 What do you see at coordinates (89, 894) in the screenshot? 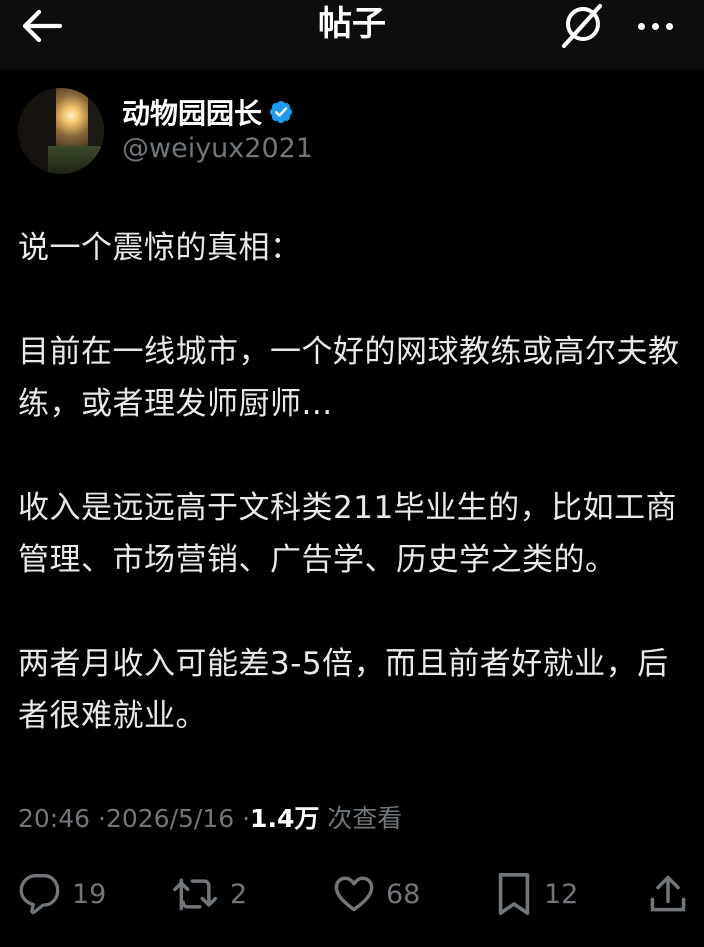
I see `reply-count: 19` at bounding box center [89, 894].